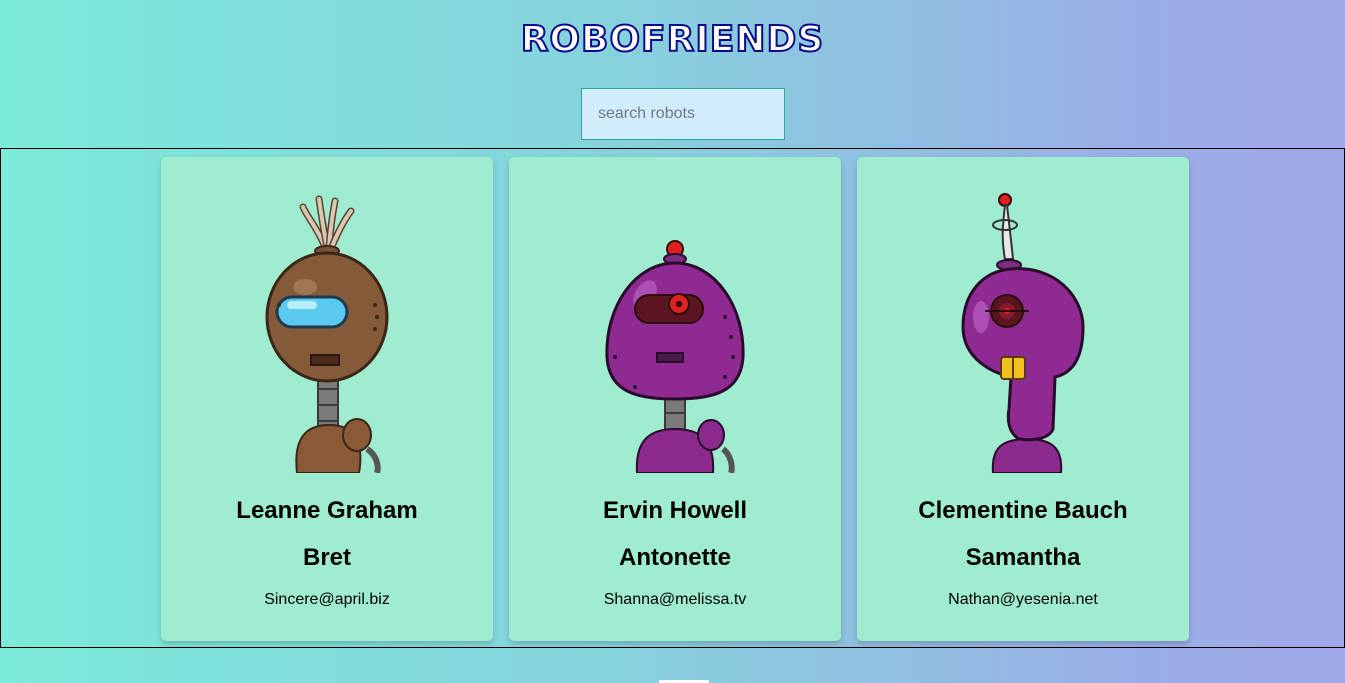 The height and width of the screenshot is (683, 1345). I want to click on robot-name: Ervin Howell, so click(675, 510).